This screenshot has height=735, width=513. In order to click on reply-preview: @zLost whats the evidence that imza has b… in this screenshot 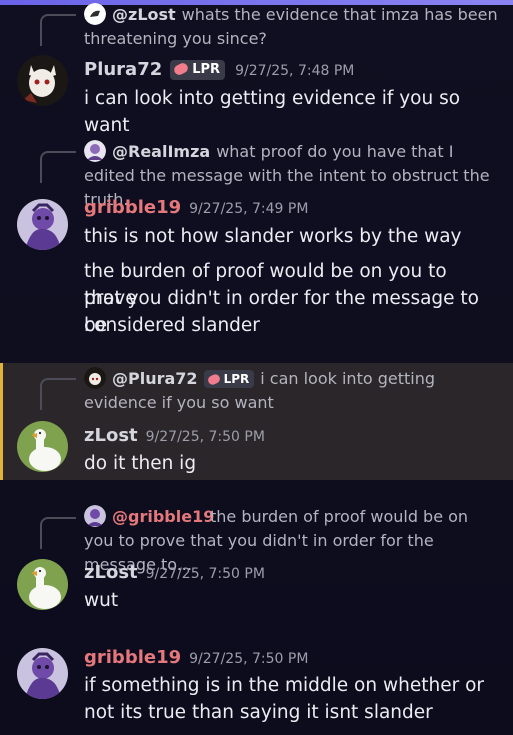, I will do `click(292, 27)`.